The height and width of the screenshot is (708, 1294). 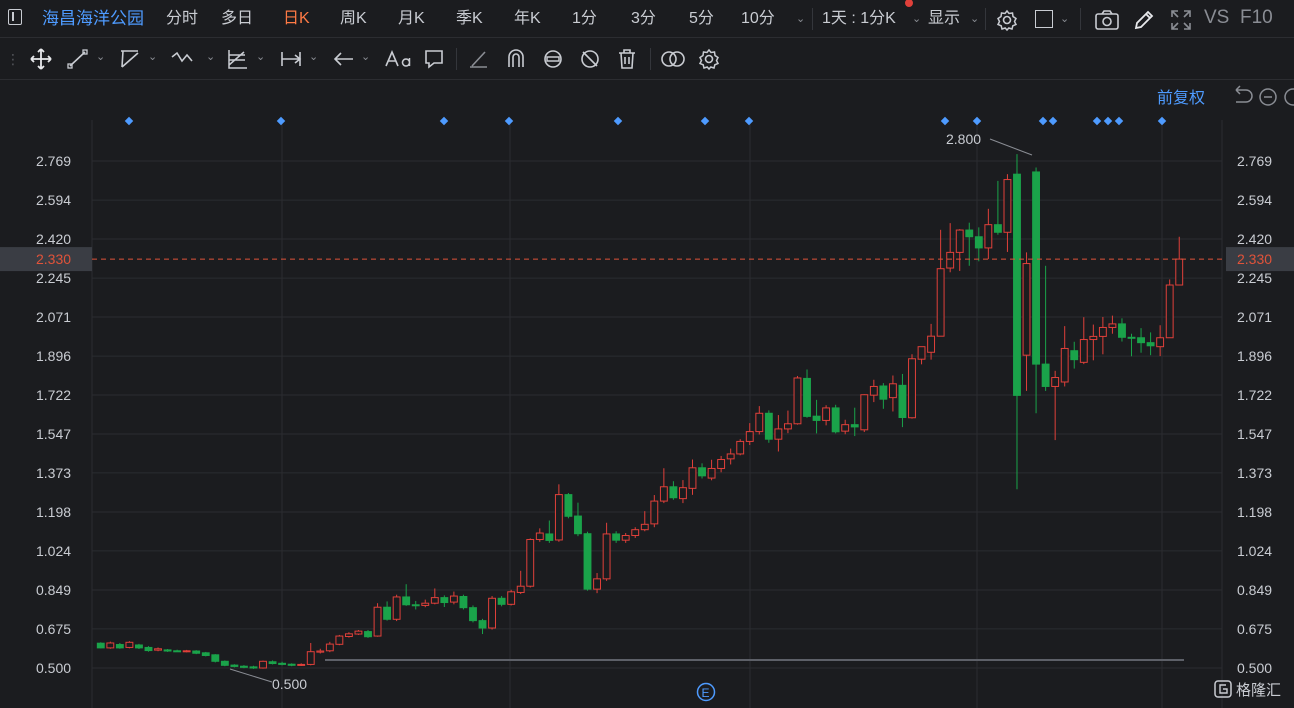 I want to click on event-e-icon: E, so click(x=706, y=692).